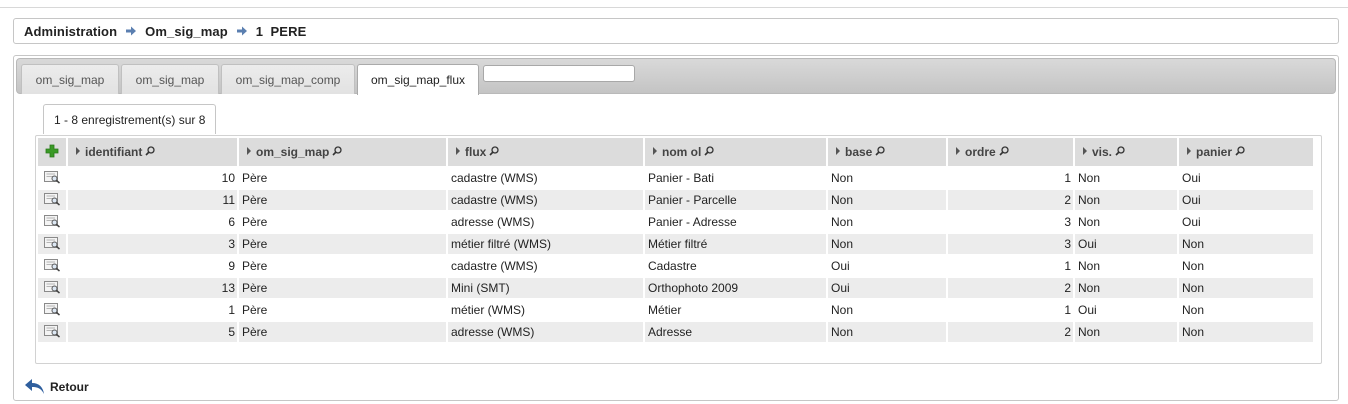 This screenshot has width=1348, height=404. I want to click on pagination-info: 1 - 8 enregistrement(s) sur 8, so click(130, 119).